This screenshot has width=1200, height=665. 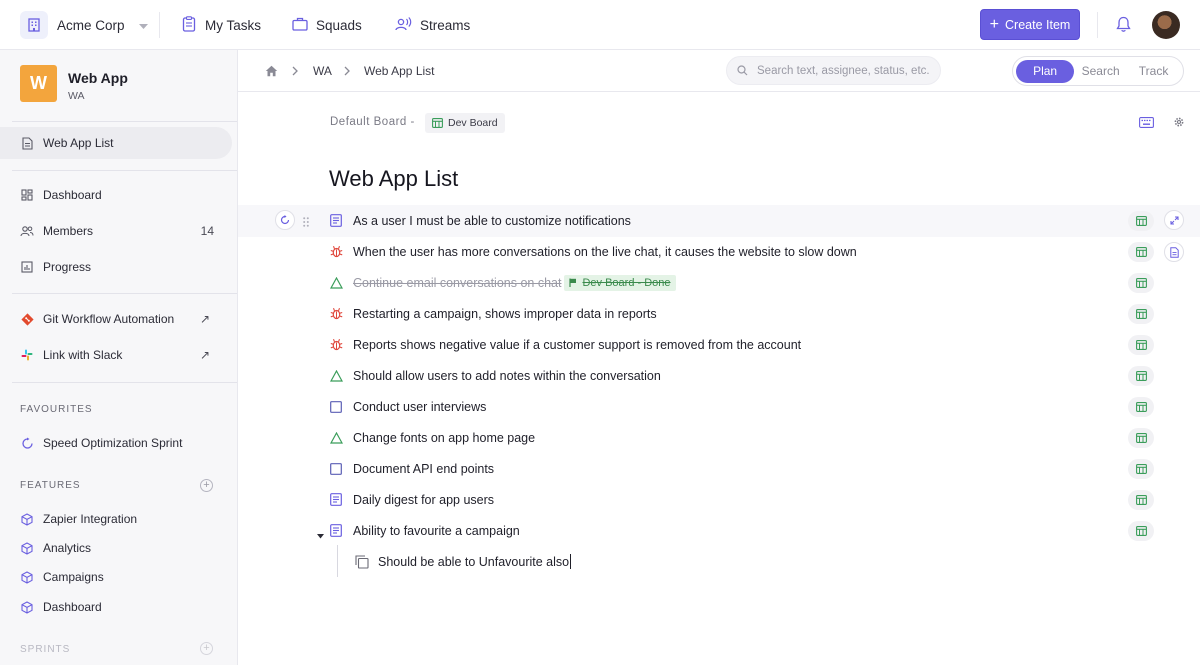 I want to click on status-cycle-button, so click(x=285, y=220).